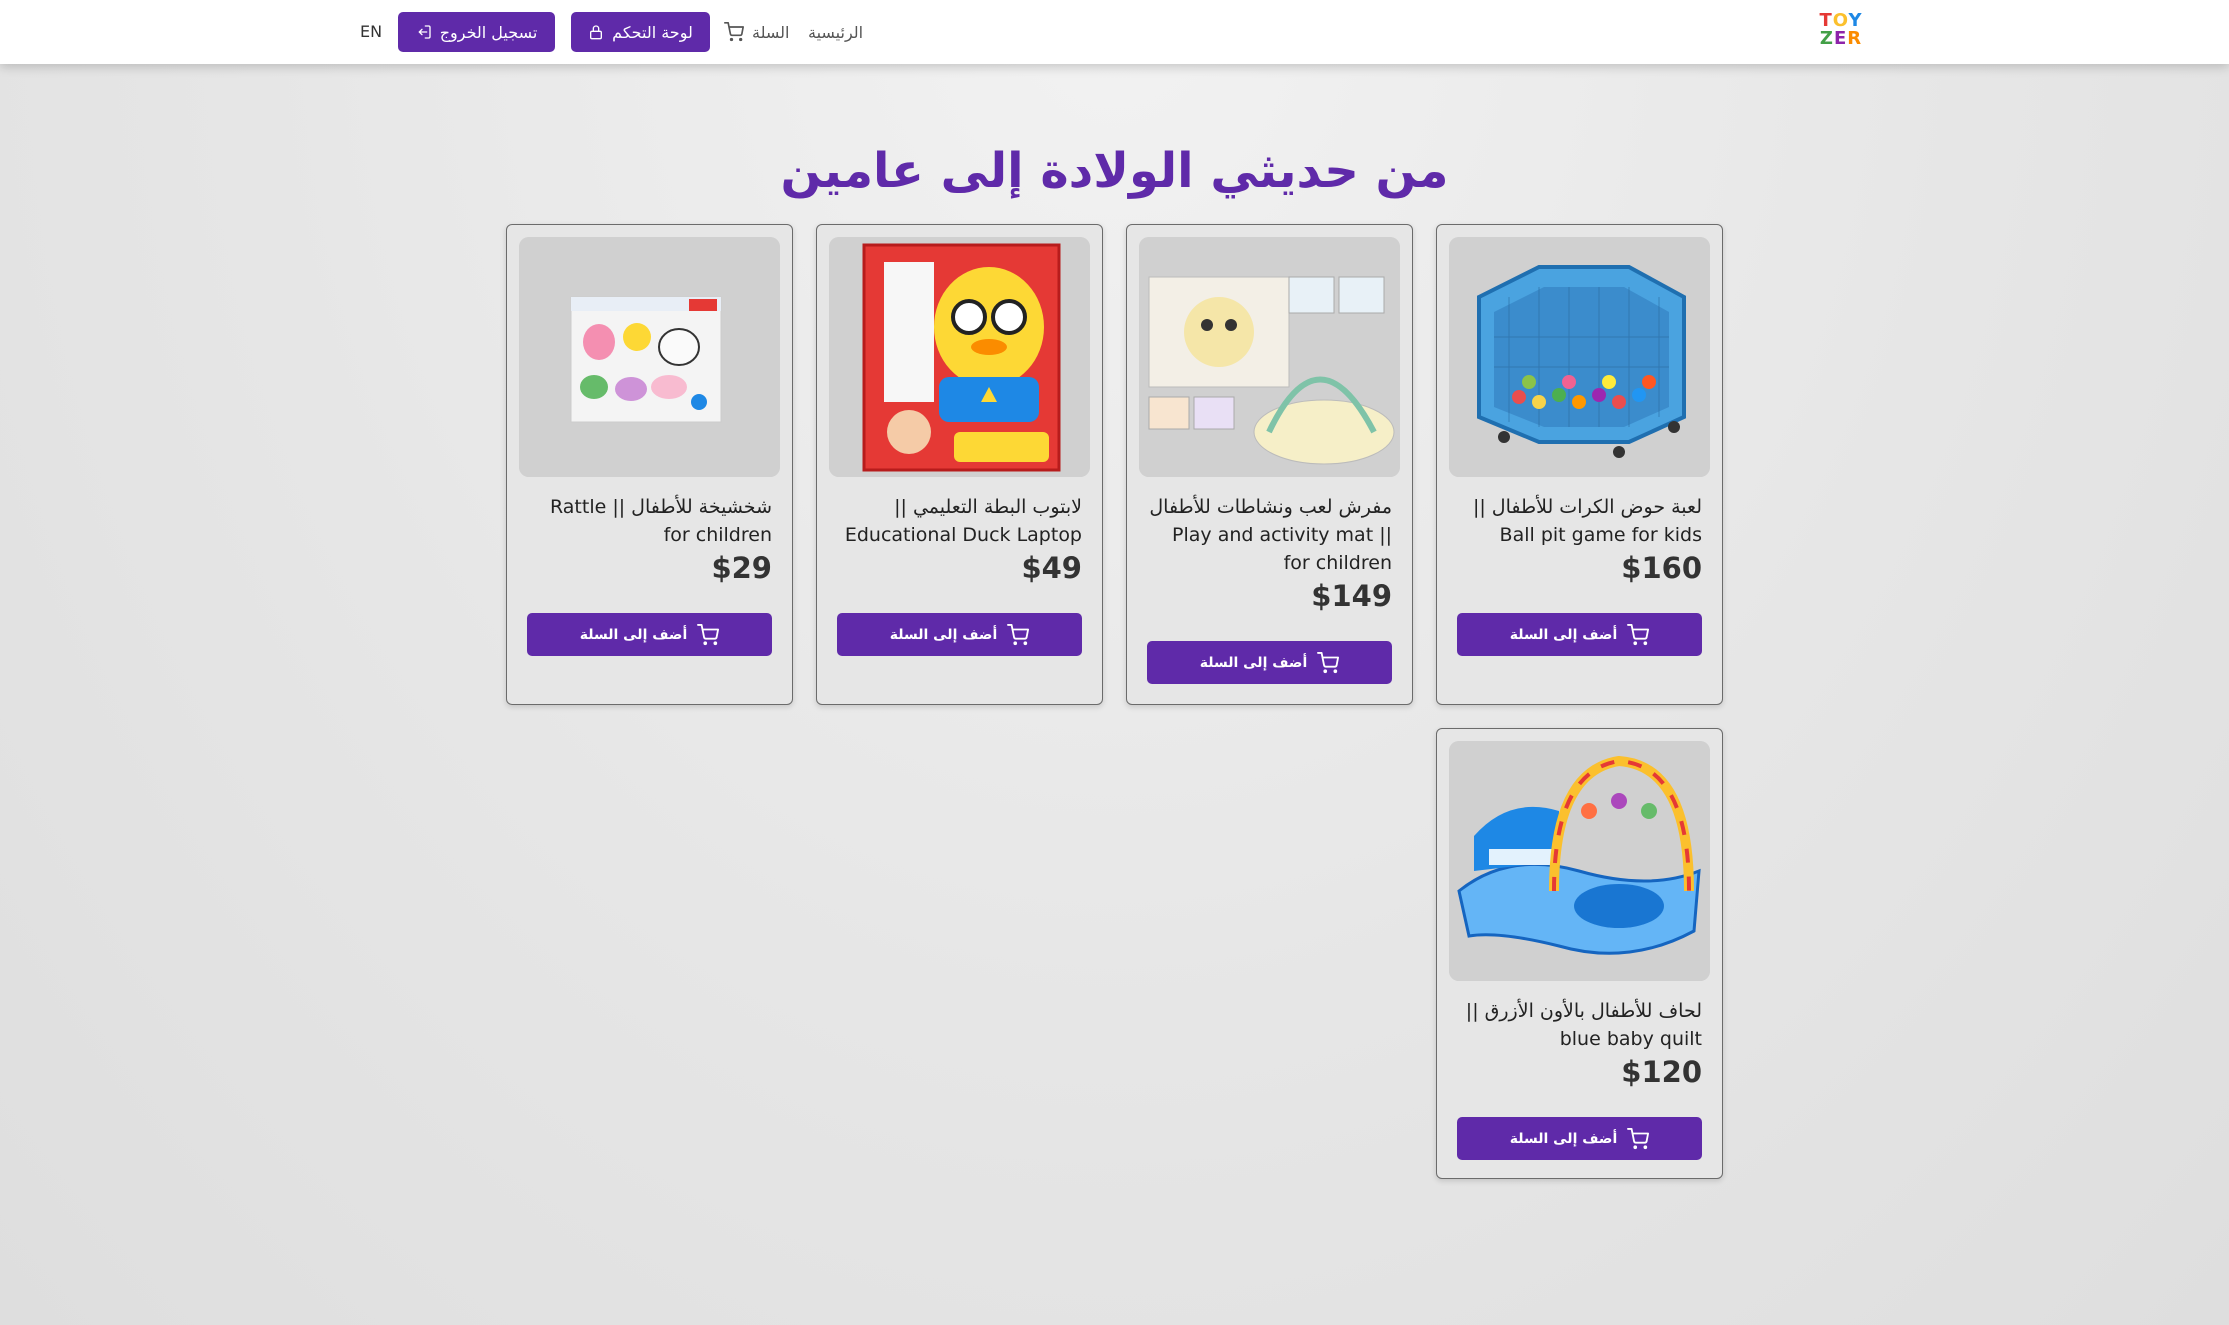 Image resolution: width=2229 pixels, height=1325 pixels. Describe the element at coordinates (424, 32) in the screenshot. I see `logout-icon` at that location.